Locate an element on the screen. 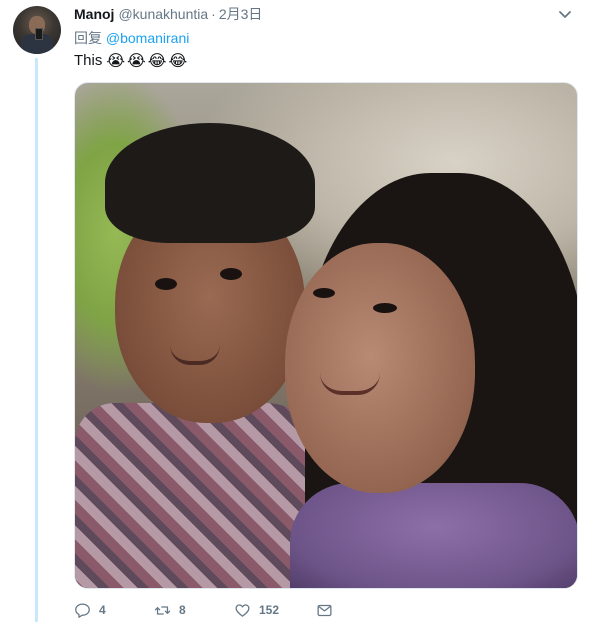 The height and width of the screenshot is (622, 593). author-handle: @kunakhuntia is located at coordinates (163, 14).